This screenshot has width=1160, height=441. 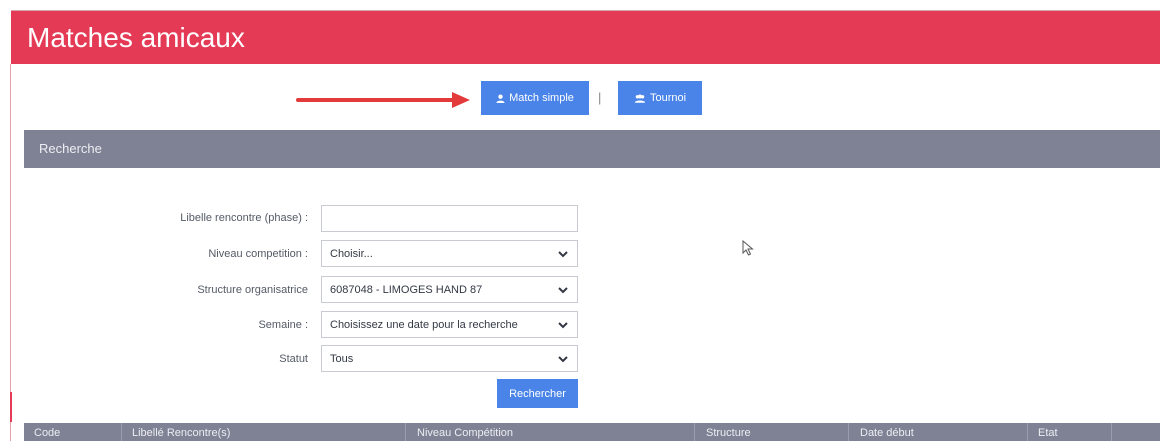 I want to click on statut-select: Tous, so click(x=449, y=358).